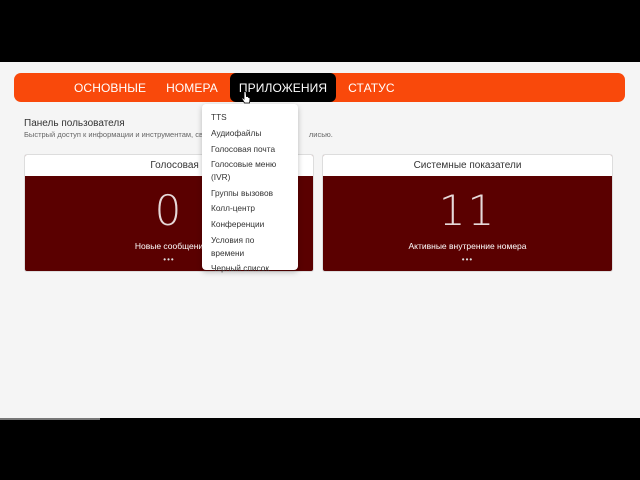  Describe the element at coordinates (467, 246) in the screenshot. I see `active-extensions-caption: Активные внутренние номера` at that location.